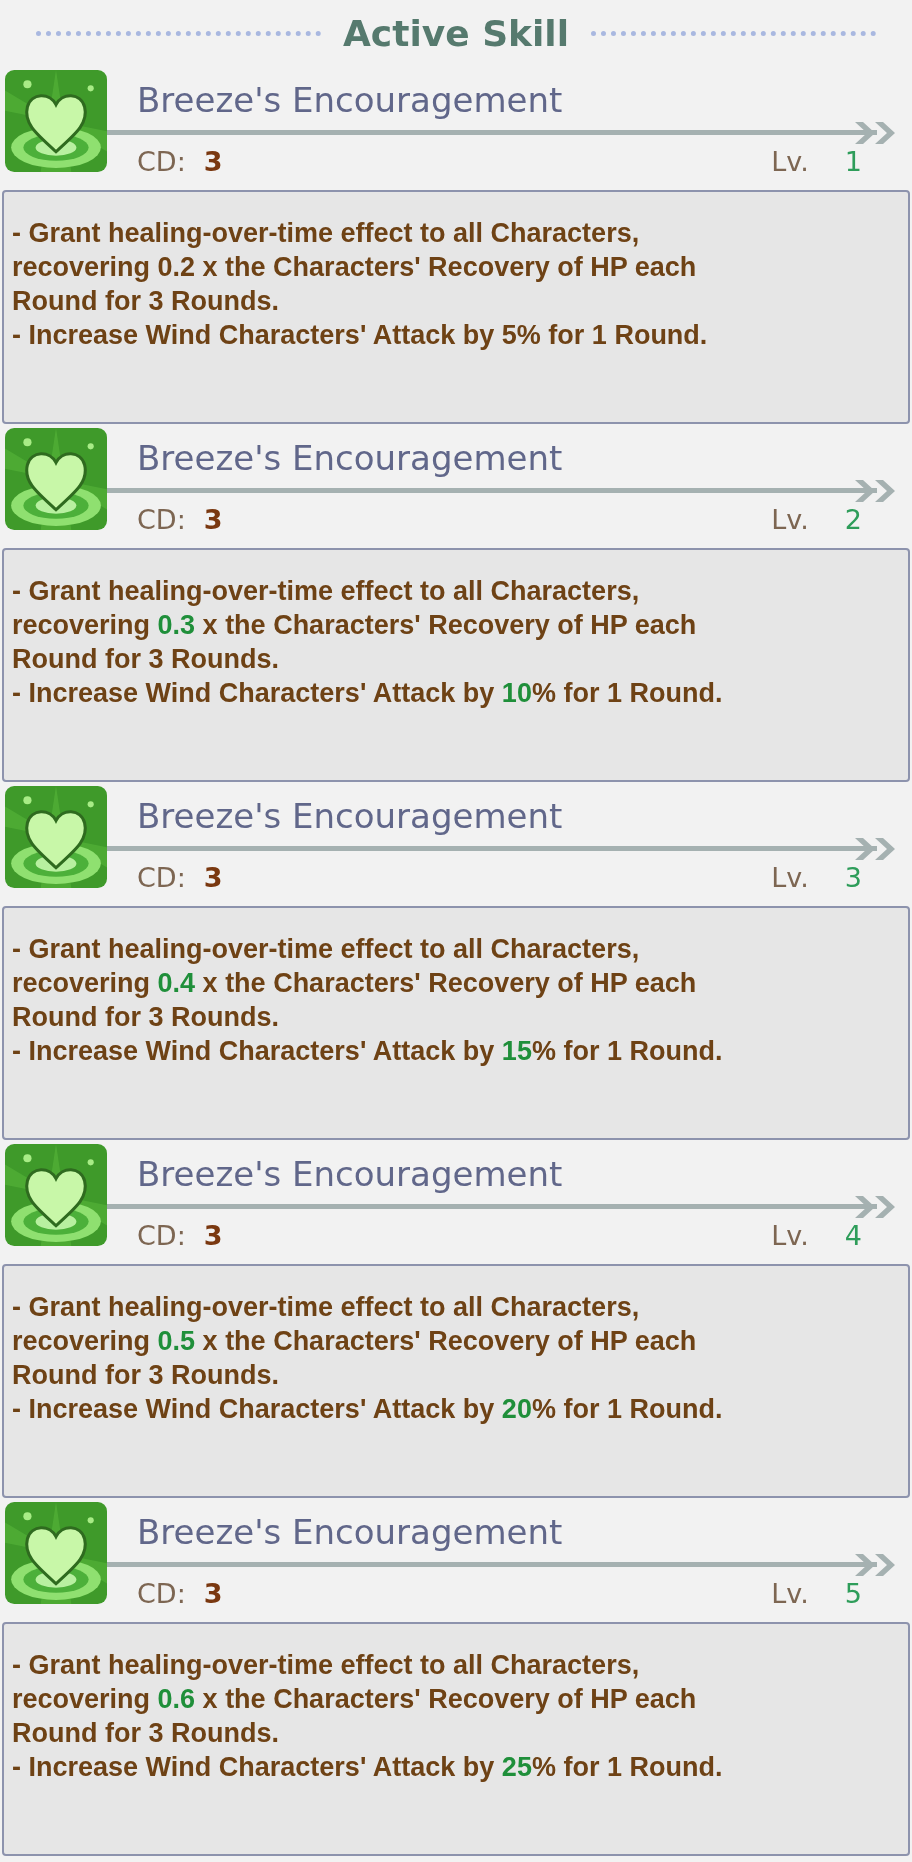 Image resolution: width=912 pixels, height=1862 pixels. What do you see at coordinates (368, 693) in the screenshot?
I see `description-line: - Increase Wind Characters' Attack by 10% for 1 Round.` at bounding box center [368, 693].